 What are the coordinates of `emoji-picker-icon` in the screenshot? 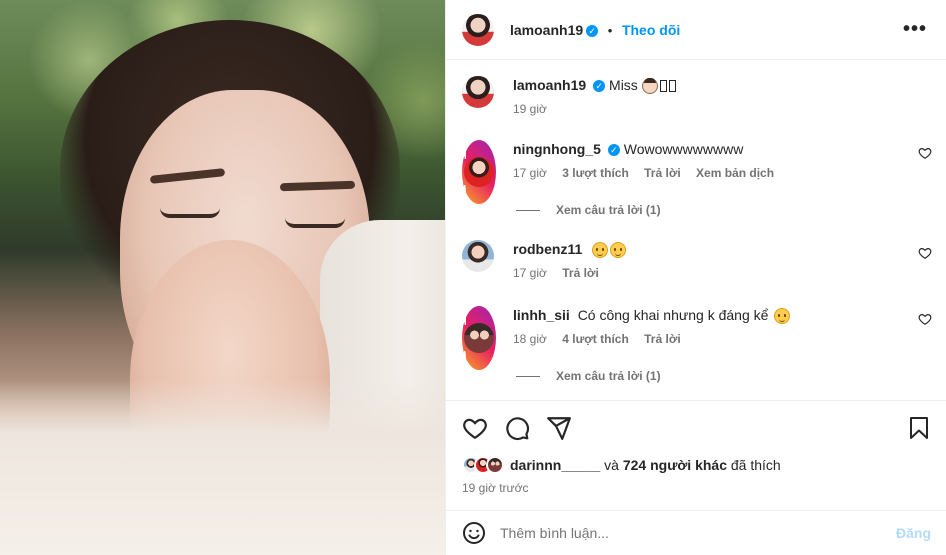 It's located at (474, 533).